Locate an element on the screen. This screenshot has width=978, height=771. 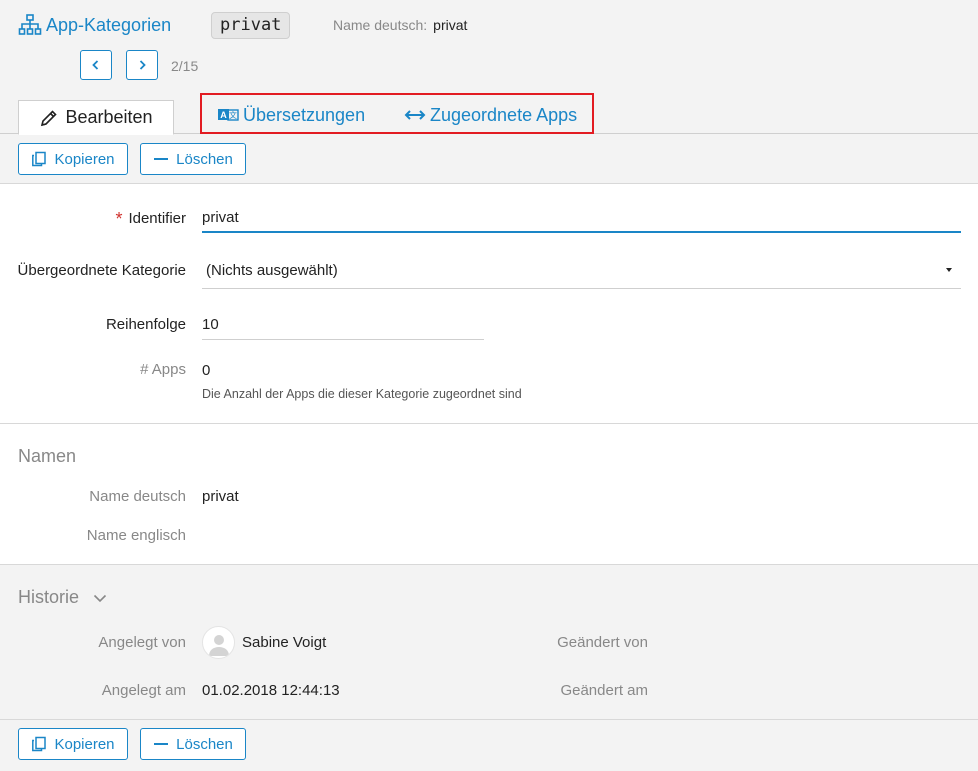
pager-position: 2/15 is located at coordinates (185, 66).